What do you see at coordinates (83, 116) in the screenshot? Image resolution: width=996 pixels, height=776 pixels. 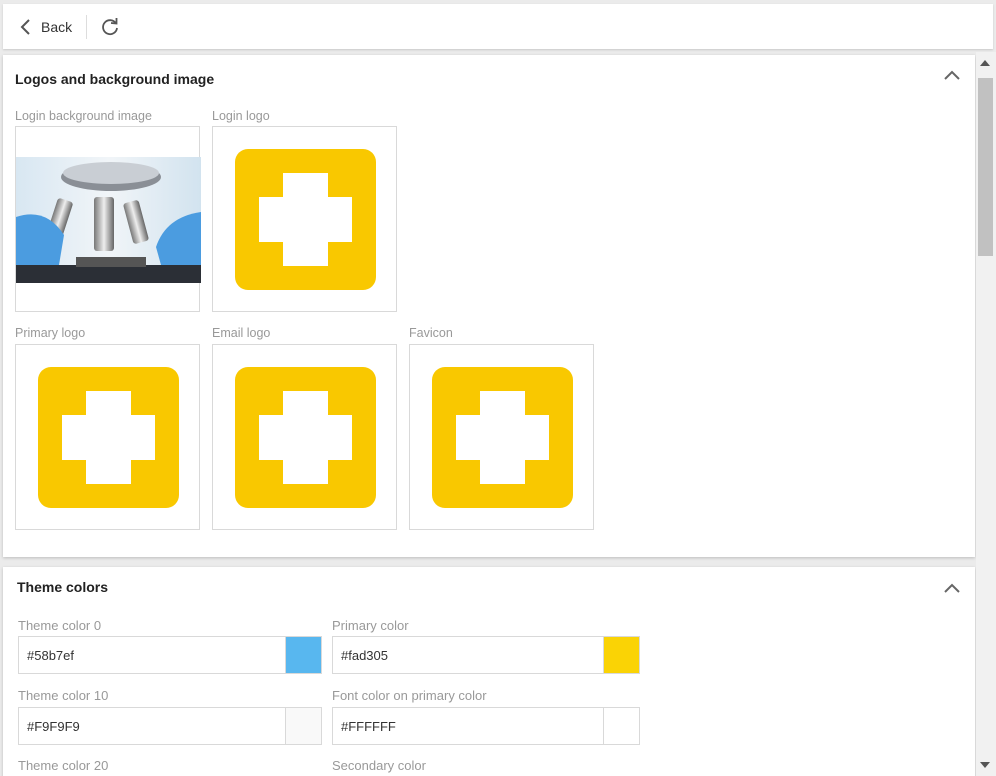 I see `login-background-label: Login background image` at bounding box center [83, 116].